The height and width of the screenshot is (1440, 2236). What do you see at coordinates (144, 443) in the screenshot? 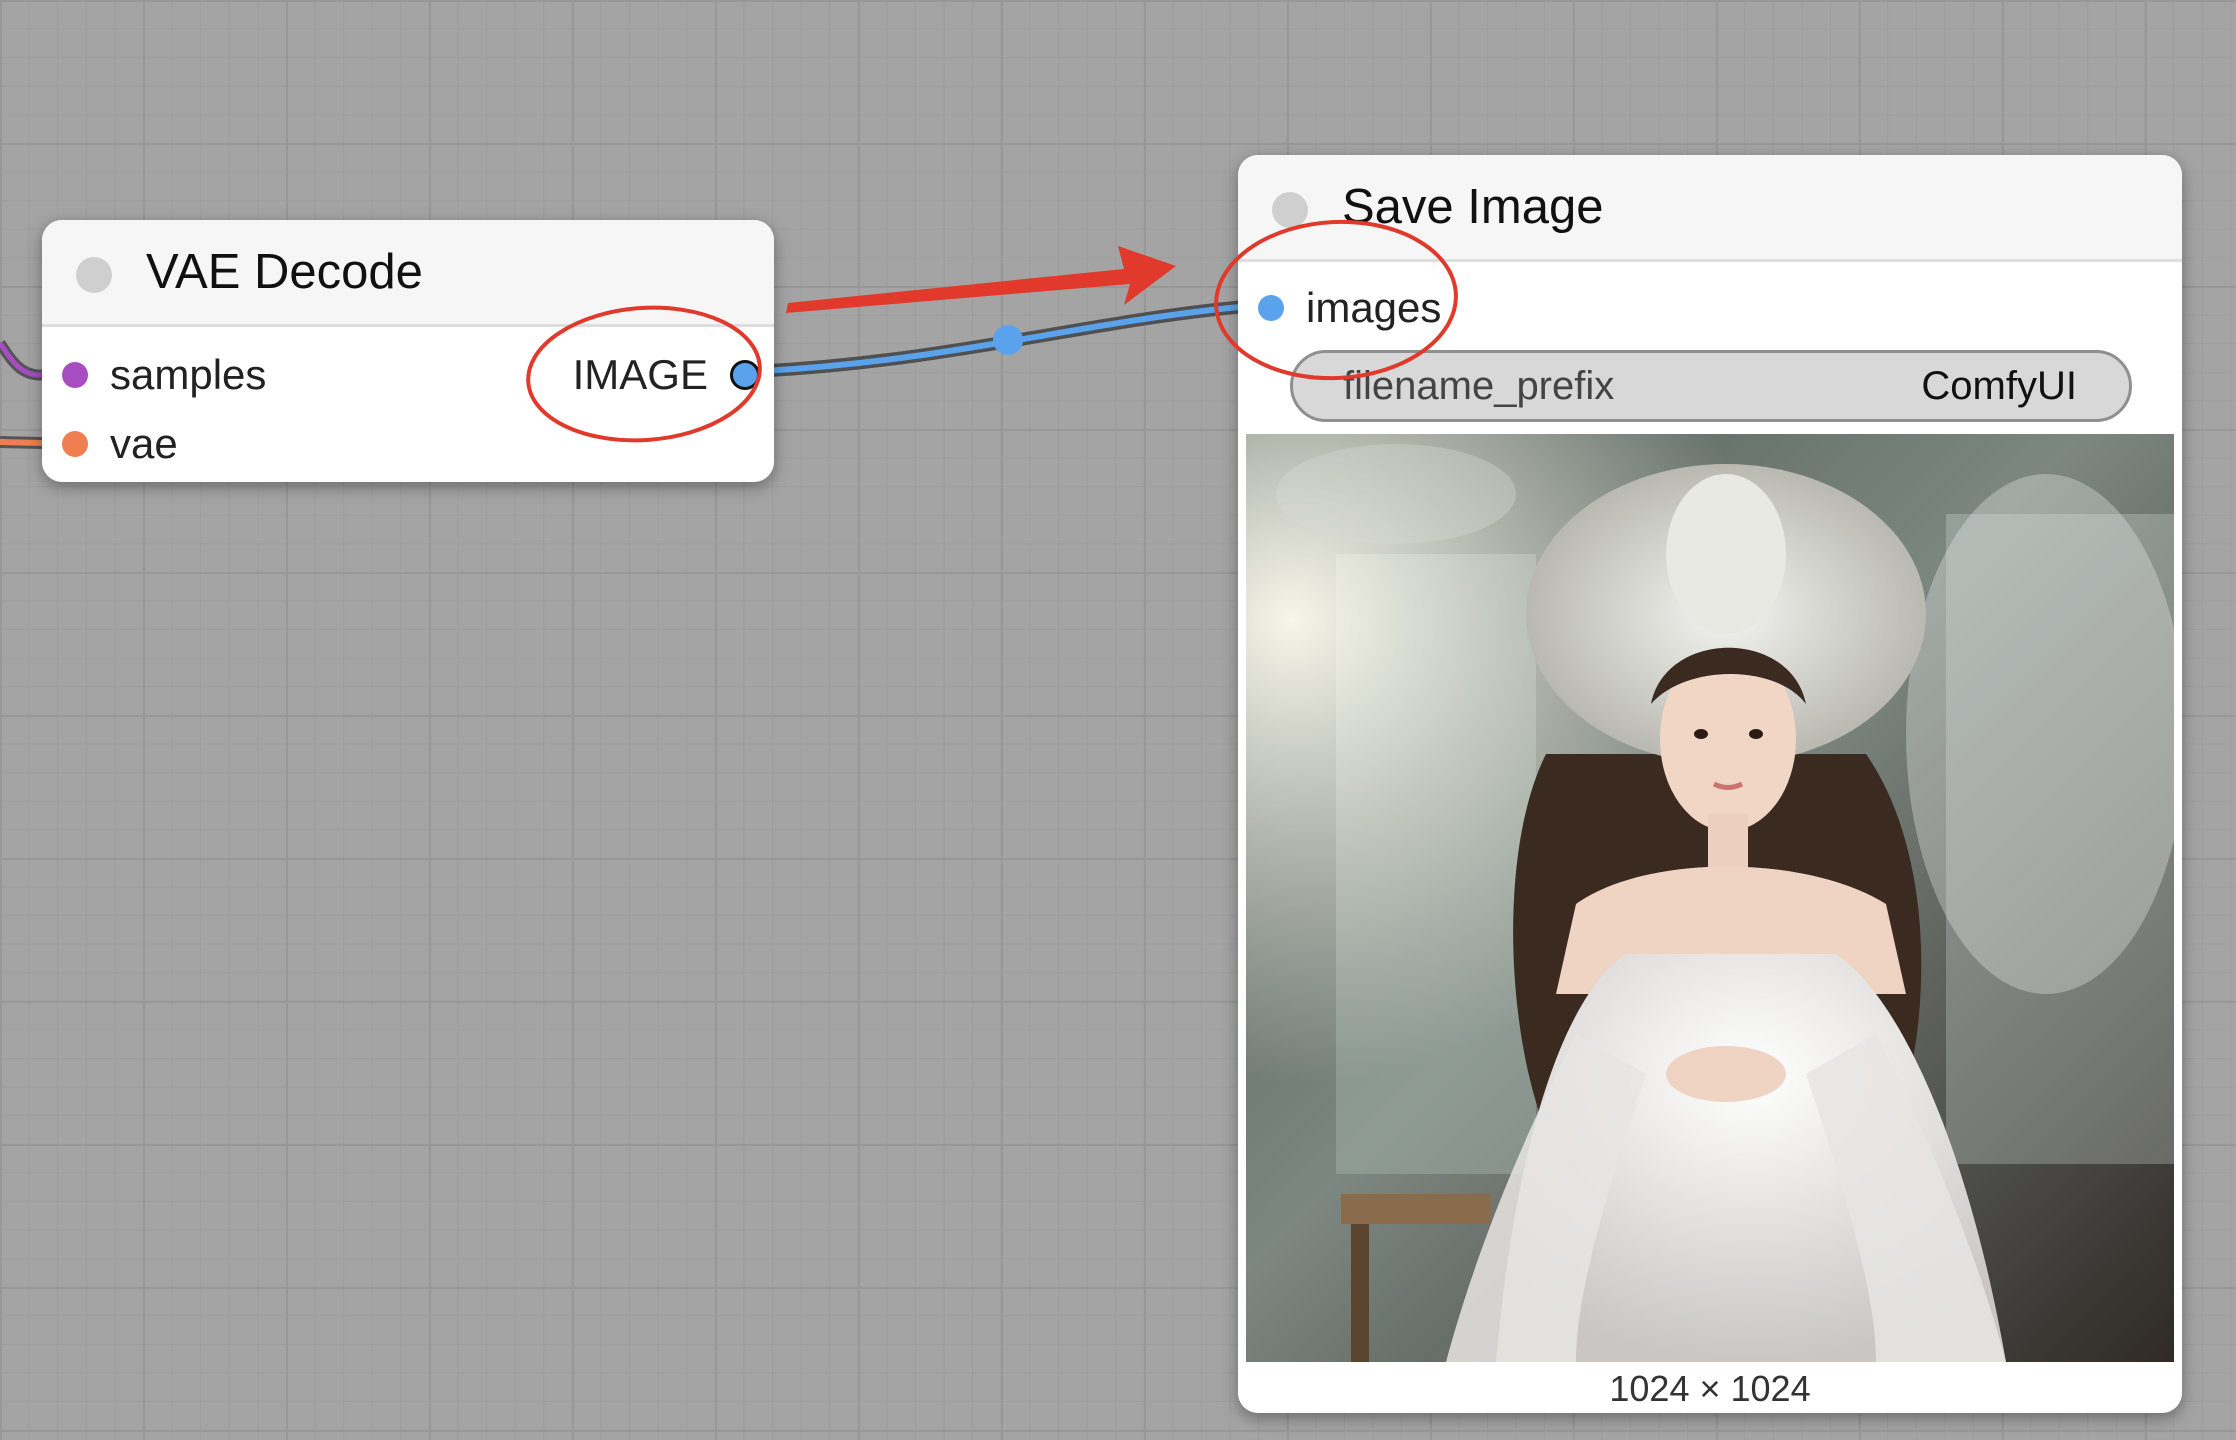
I see `slot-label: vae` at bounding box center [144, 443].